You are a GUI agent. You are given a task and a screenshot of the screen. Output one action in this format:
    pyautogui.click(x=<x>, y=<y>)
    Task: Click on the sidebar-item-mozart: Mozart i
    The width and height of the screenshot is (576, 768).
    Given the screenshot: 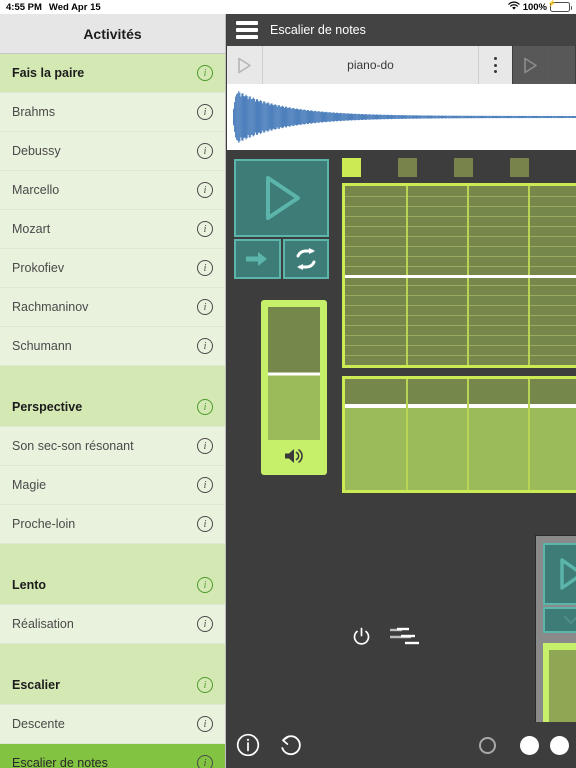 What is the action you would take?
    pyautogui.click(x=112, y=229)
    